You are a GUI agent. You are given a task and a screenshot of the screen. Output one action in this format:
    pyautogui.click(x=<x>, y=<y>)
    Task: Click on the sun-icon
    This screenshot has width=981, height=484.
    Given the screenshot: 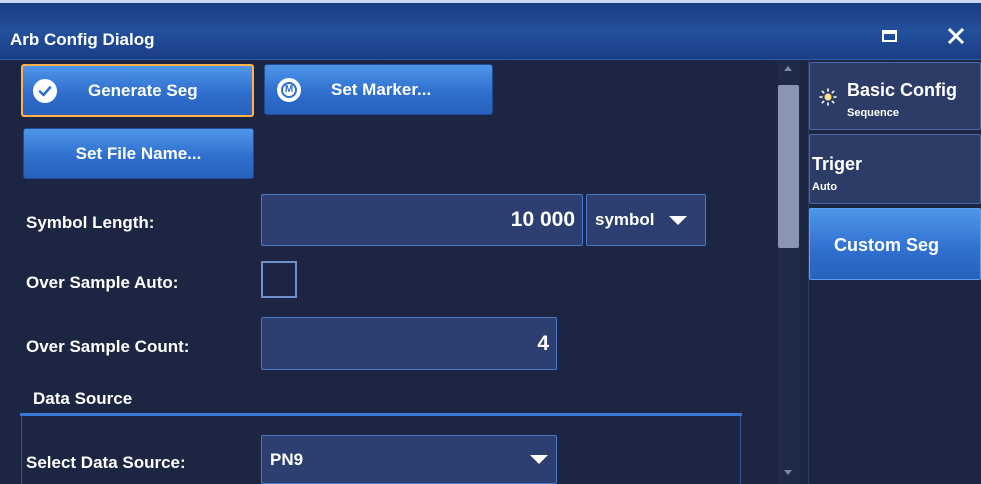 What is the action you would take?
    pyautogui.click(x=828, y=97)
    